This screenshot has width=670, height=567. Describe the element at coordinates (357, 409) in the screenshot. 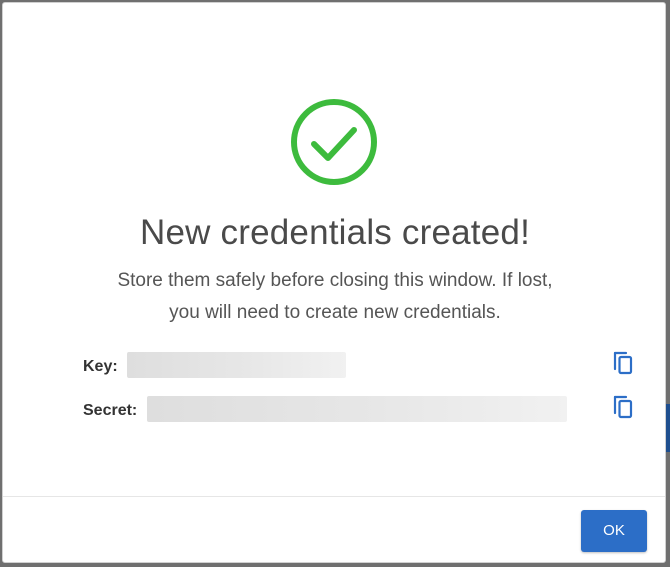

I see `secret-value-redacted` at that location.